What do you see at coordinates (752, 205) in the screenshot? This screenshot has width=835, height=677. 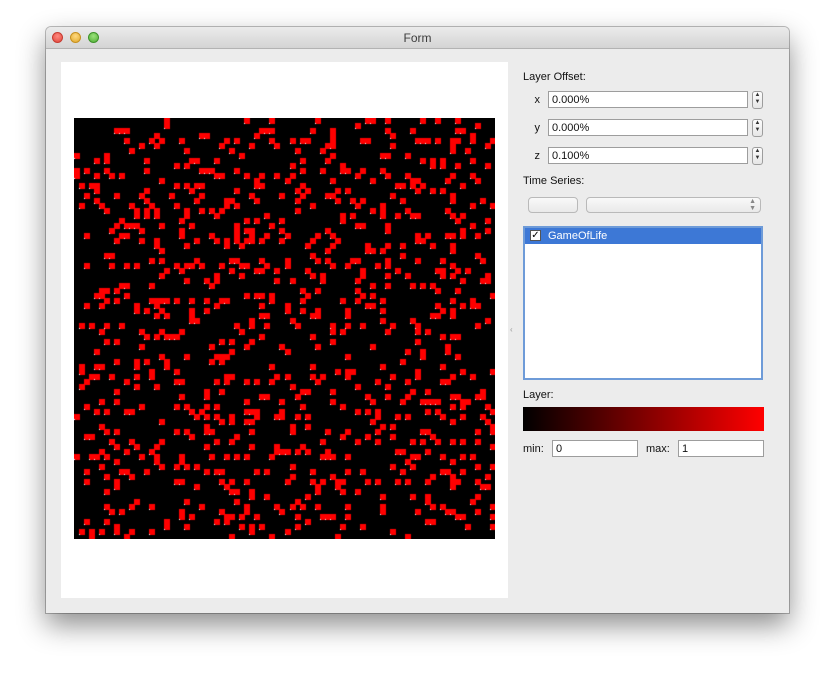 I see `updown-chevron-icon: ▲ ▼` at bounding box center [752, 205].